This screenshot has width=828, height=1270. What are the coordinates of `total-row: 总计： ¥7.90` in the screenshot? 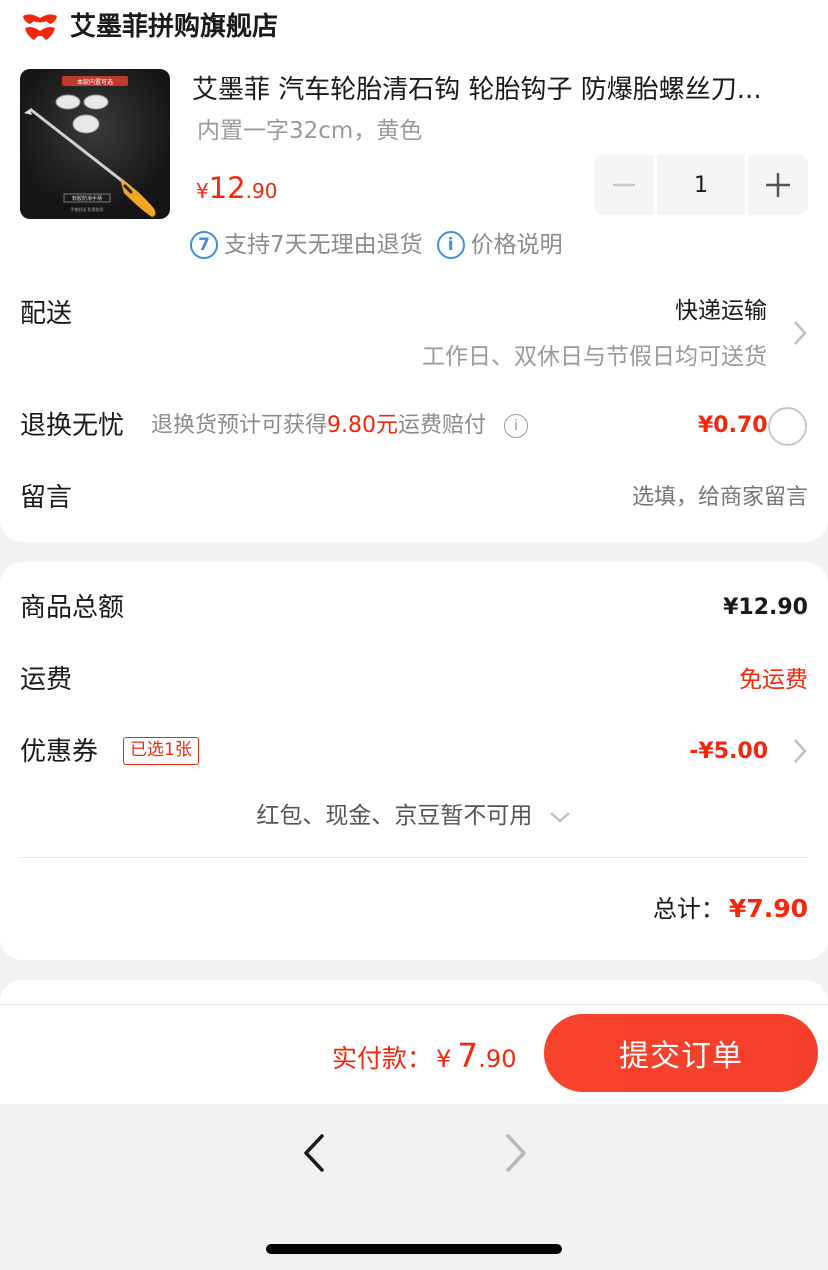 It's located at (730, 909).